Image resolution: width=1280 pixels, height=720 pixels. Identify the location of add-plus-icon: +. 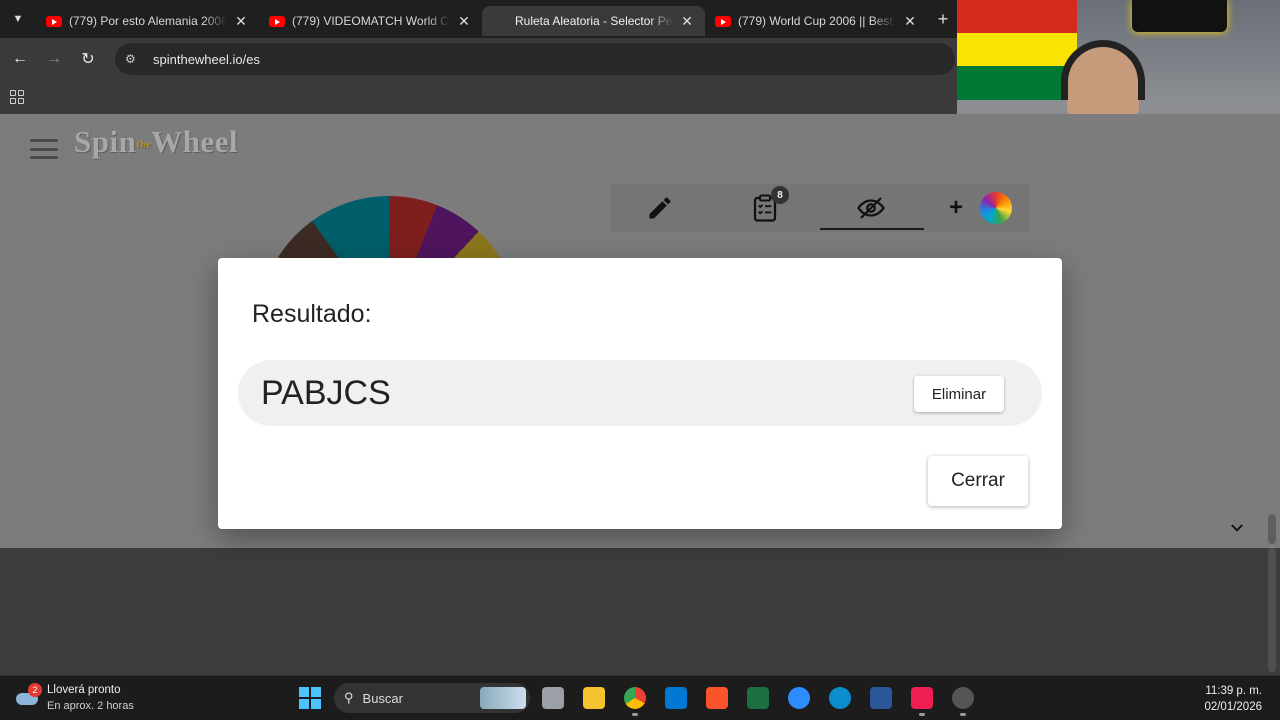
(956, 208).